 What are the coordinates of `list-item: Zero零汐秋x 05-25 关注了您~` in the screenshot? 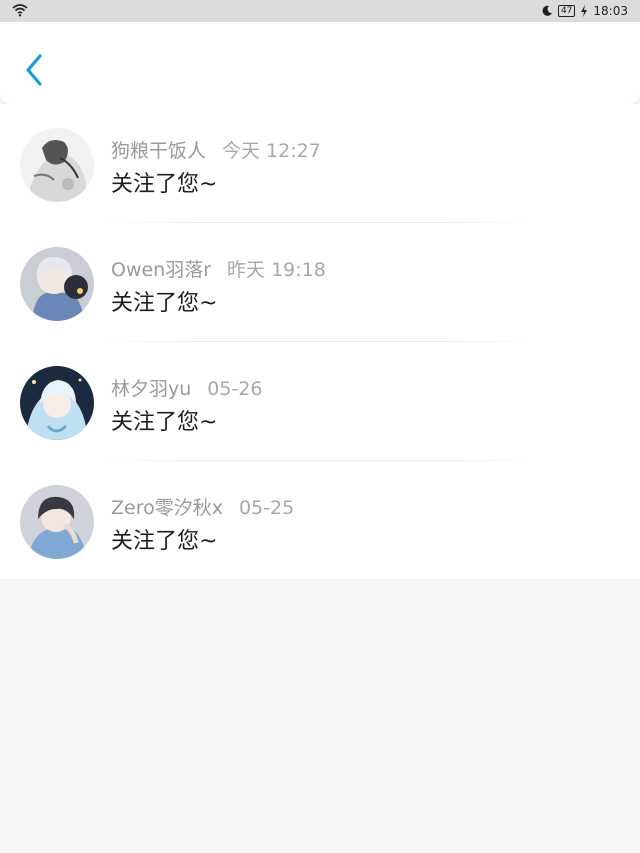 It's located at (320, 520).